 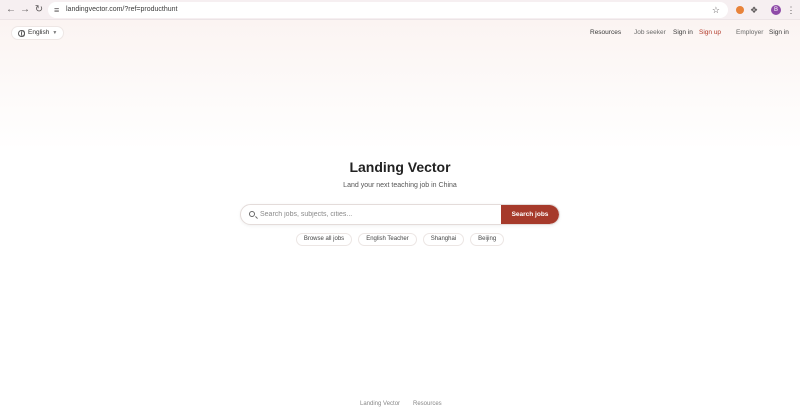 I want to click on language-label: English, so click(x=39, y=32).